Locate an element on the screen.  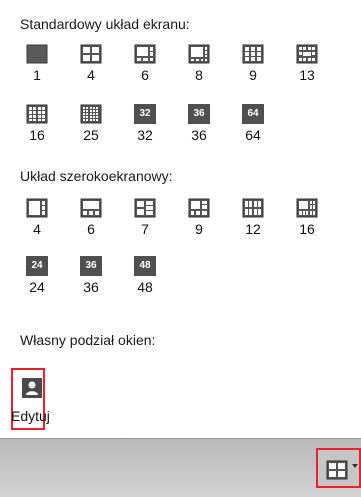
layout-option-8: 8 is located at coordinates (199, 63).